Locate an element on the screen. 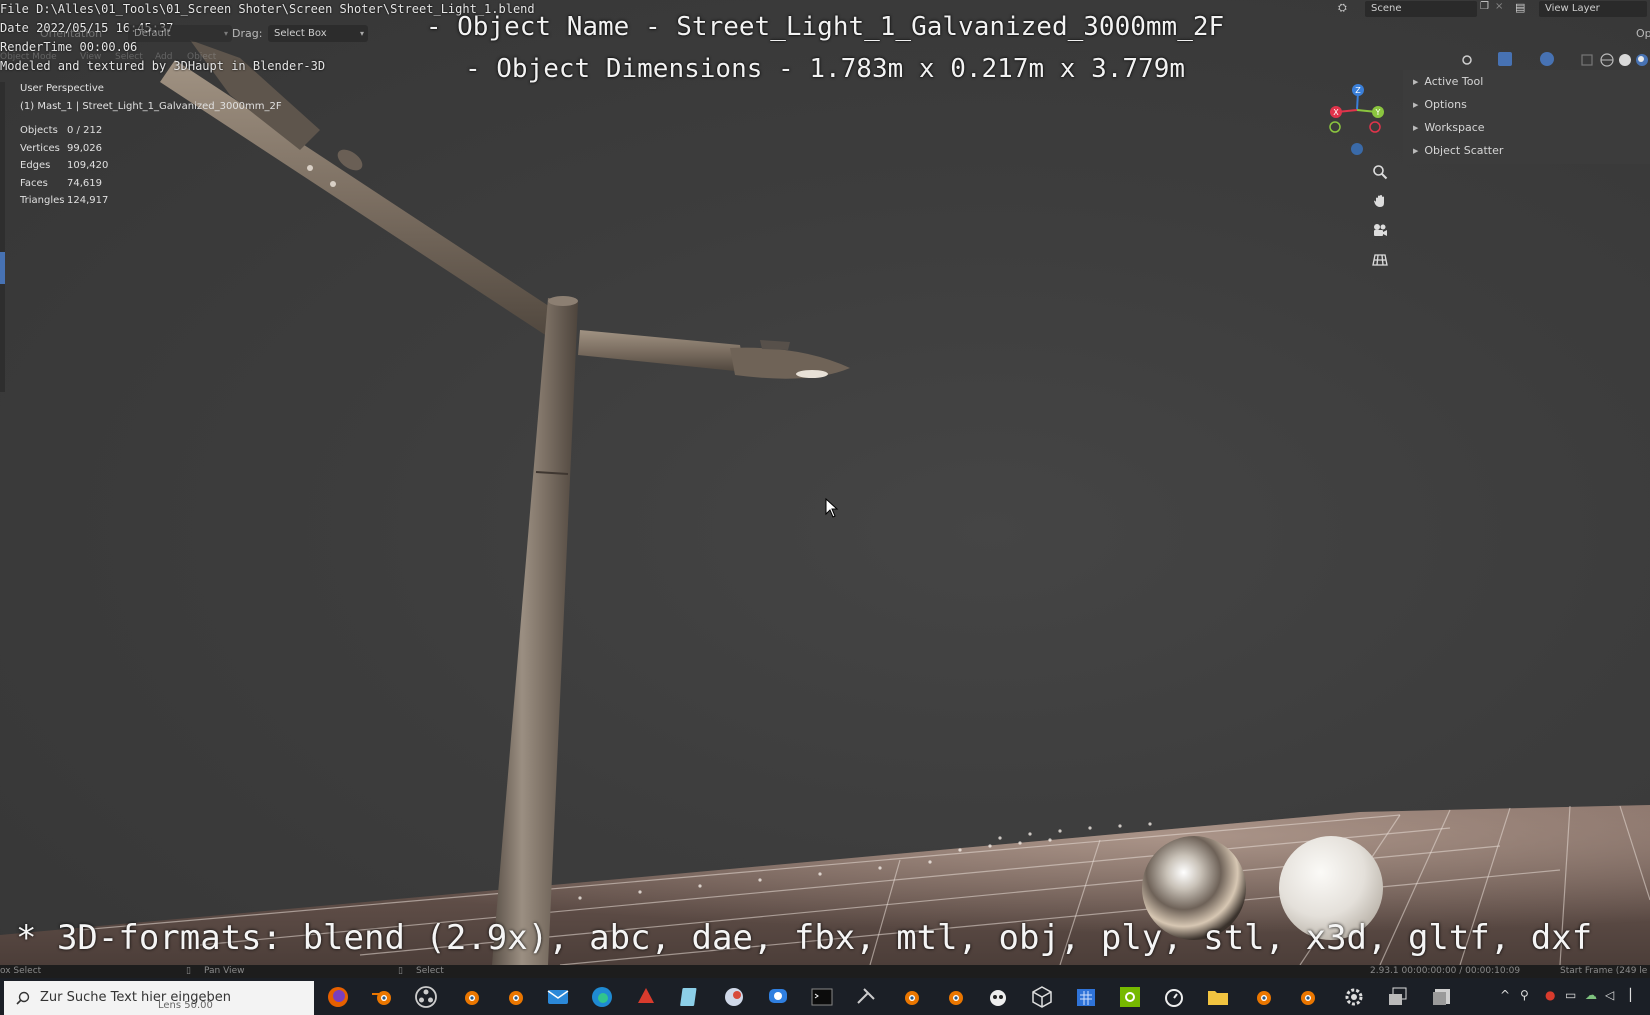 Image resolution: width=1650 pixels, height=1015 pixels. status-start-frame: Start Frame (249 le is located at coordinates (1604, 971).